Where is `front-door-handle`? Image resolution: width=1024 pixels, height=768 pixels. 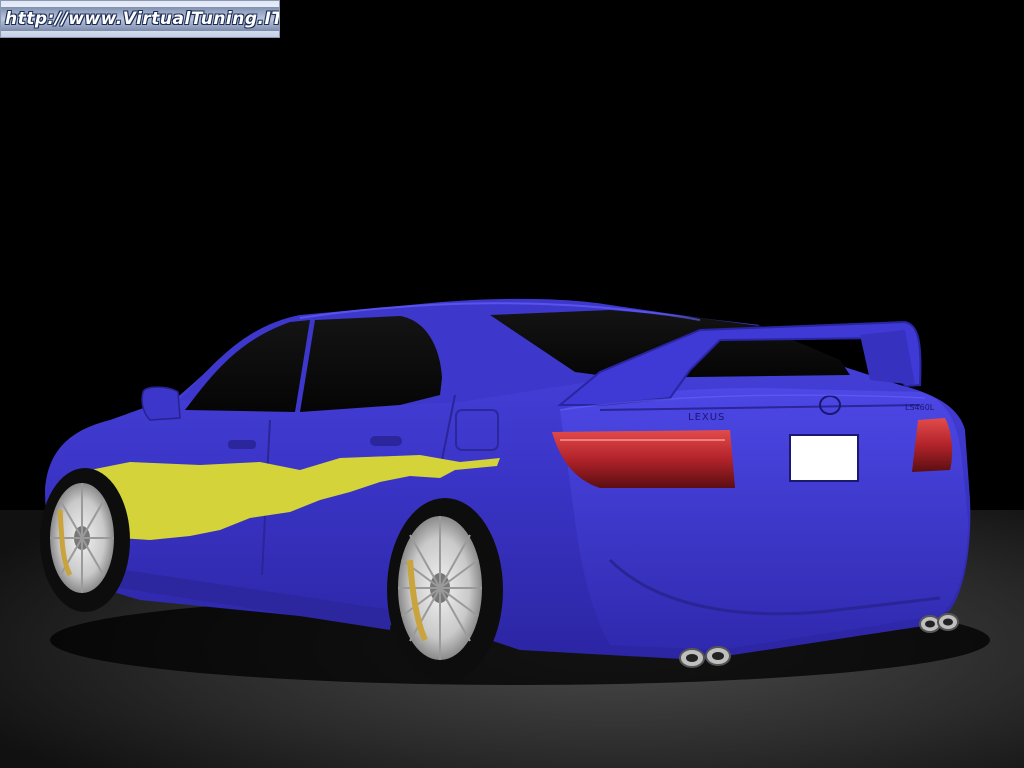 front-door-handle is located at coordinates (386, 441).